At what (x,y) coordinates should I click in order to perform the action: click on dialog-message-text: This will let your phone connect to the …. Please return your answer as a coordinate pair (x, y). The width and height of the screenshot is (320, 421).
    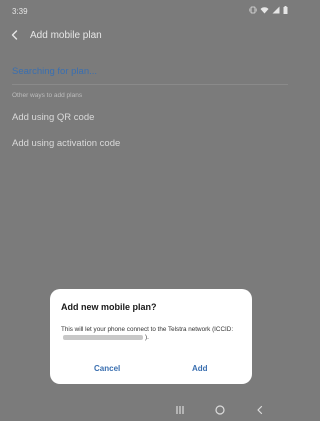
    Looking at the image, I should click on (147, 329).